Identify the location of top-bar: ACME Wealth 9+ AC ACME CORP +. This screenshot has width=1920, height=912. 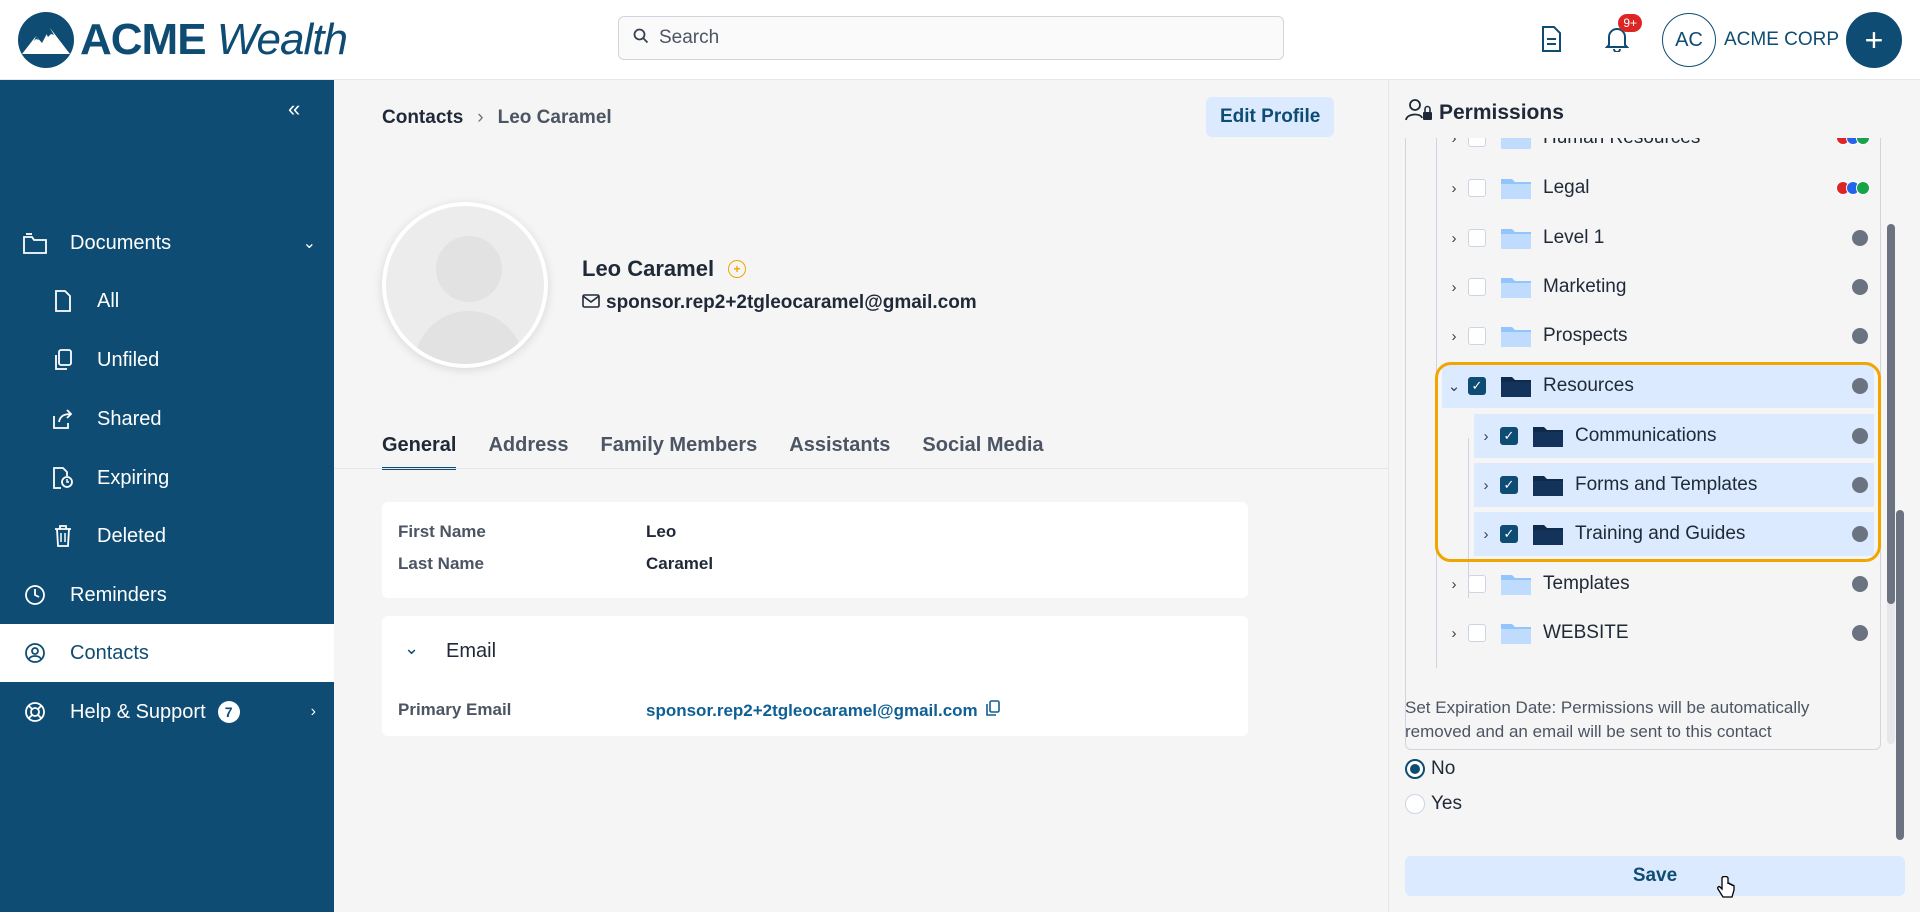
(960, 40).